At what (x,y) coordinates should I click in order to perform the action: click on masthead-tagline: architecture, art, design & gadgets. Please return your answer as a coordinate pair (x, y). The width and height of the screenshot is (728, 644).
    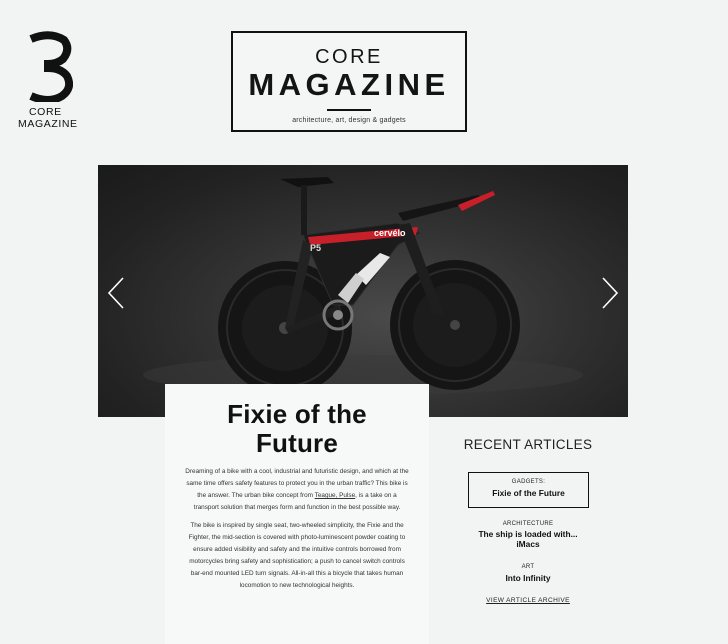
    Looking at the image, I should click on (349, 120).